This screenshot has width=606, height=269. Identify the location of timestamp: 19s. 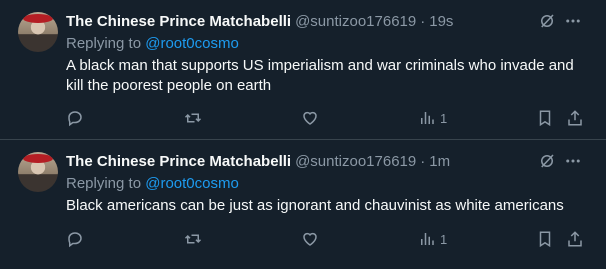
(441, 21).